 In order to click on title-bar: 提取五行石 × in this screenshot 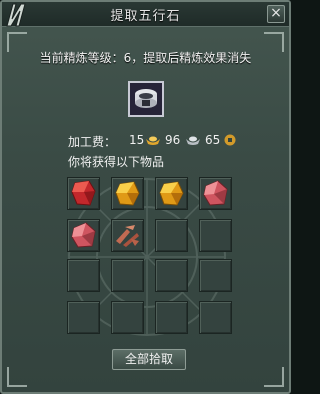, I will do `click(145, 14)`.